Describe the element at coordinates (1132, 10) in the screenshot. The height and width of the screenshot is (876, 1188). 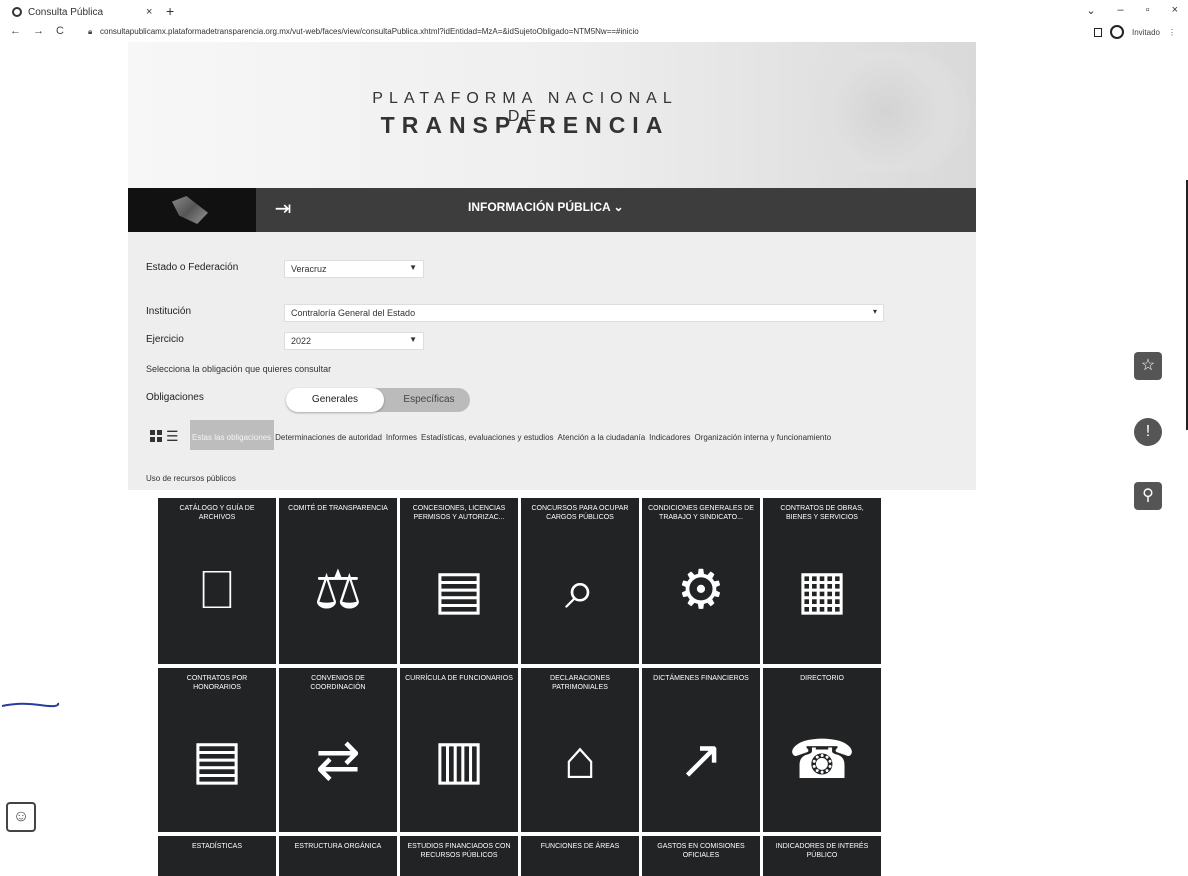
I see `window-controls: ⌄ – ▫ ×` at that location.